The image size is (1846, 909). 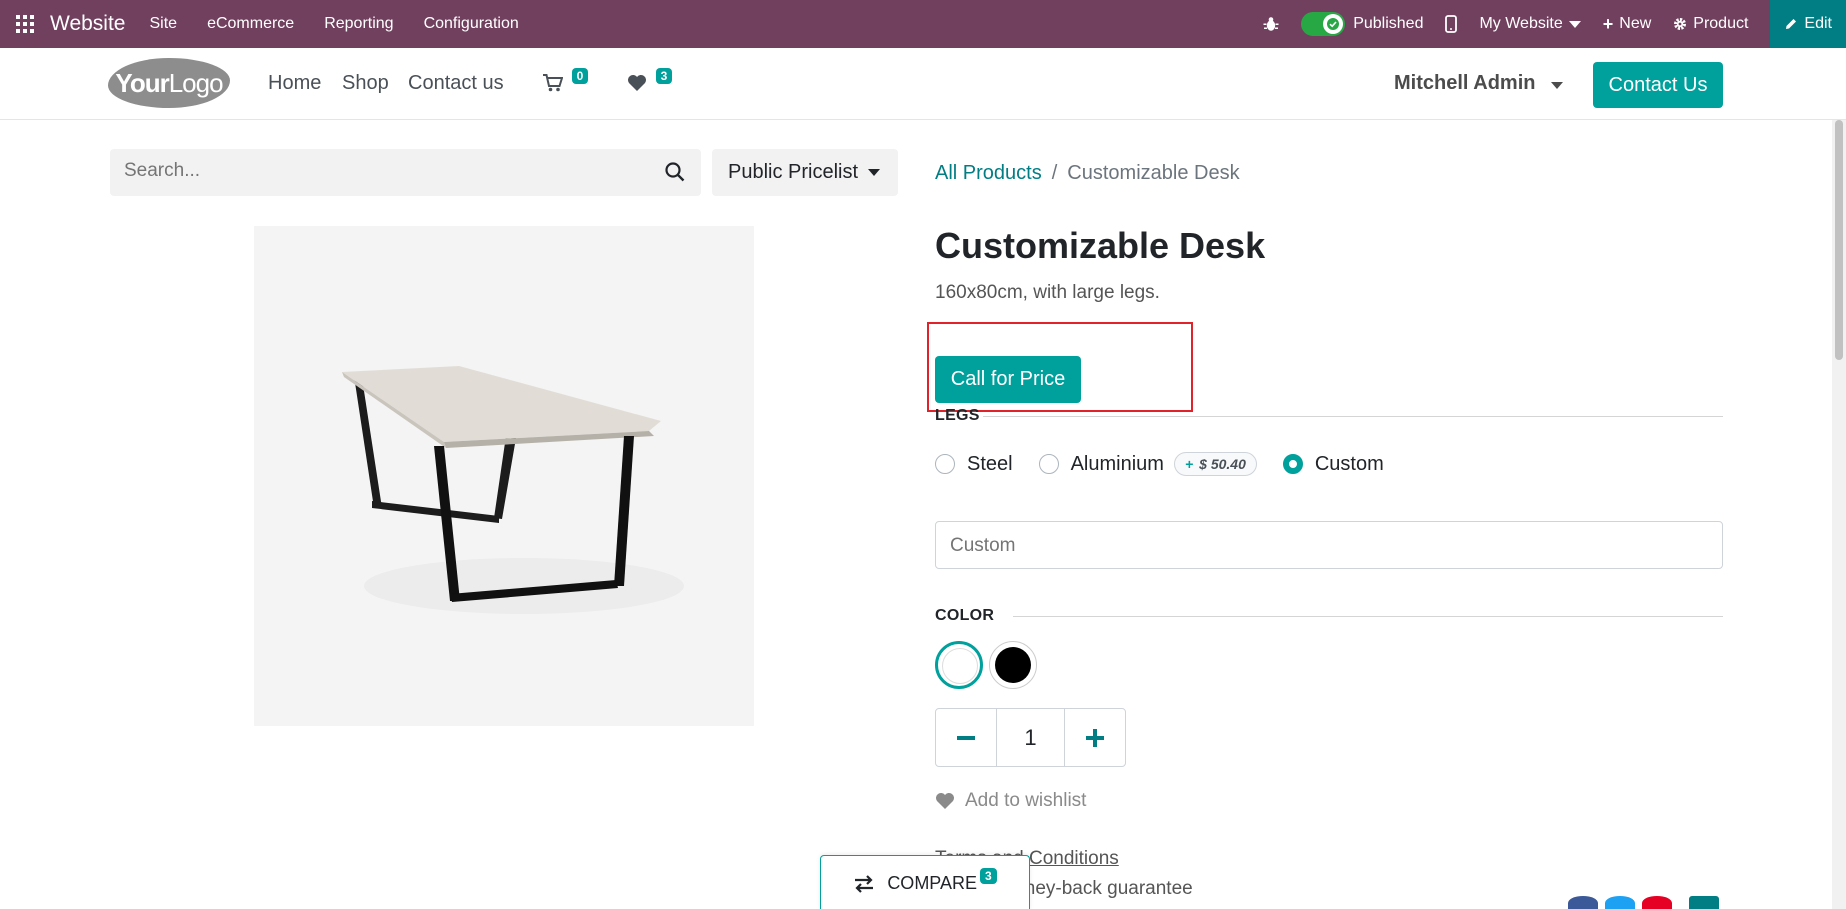 I want to click on decrease-quantity-button, so click(x=966, y=737).